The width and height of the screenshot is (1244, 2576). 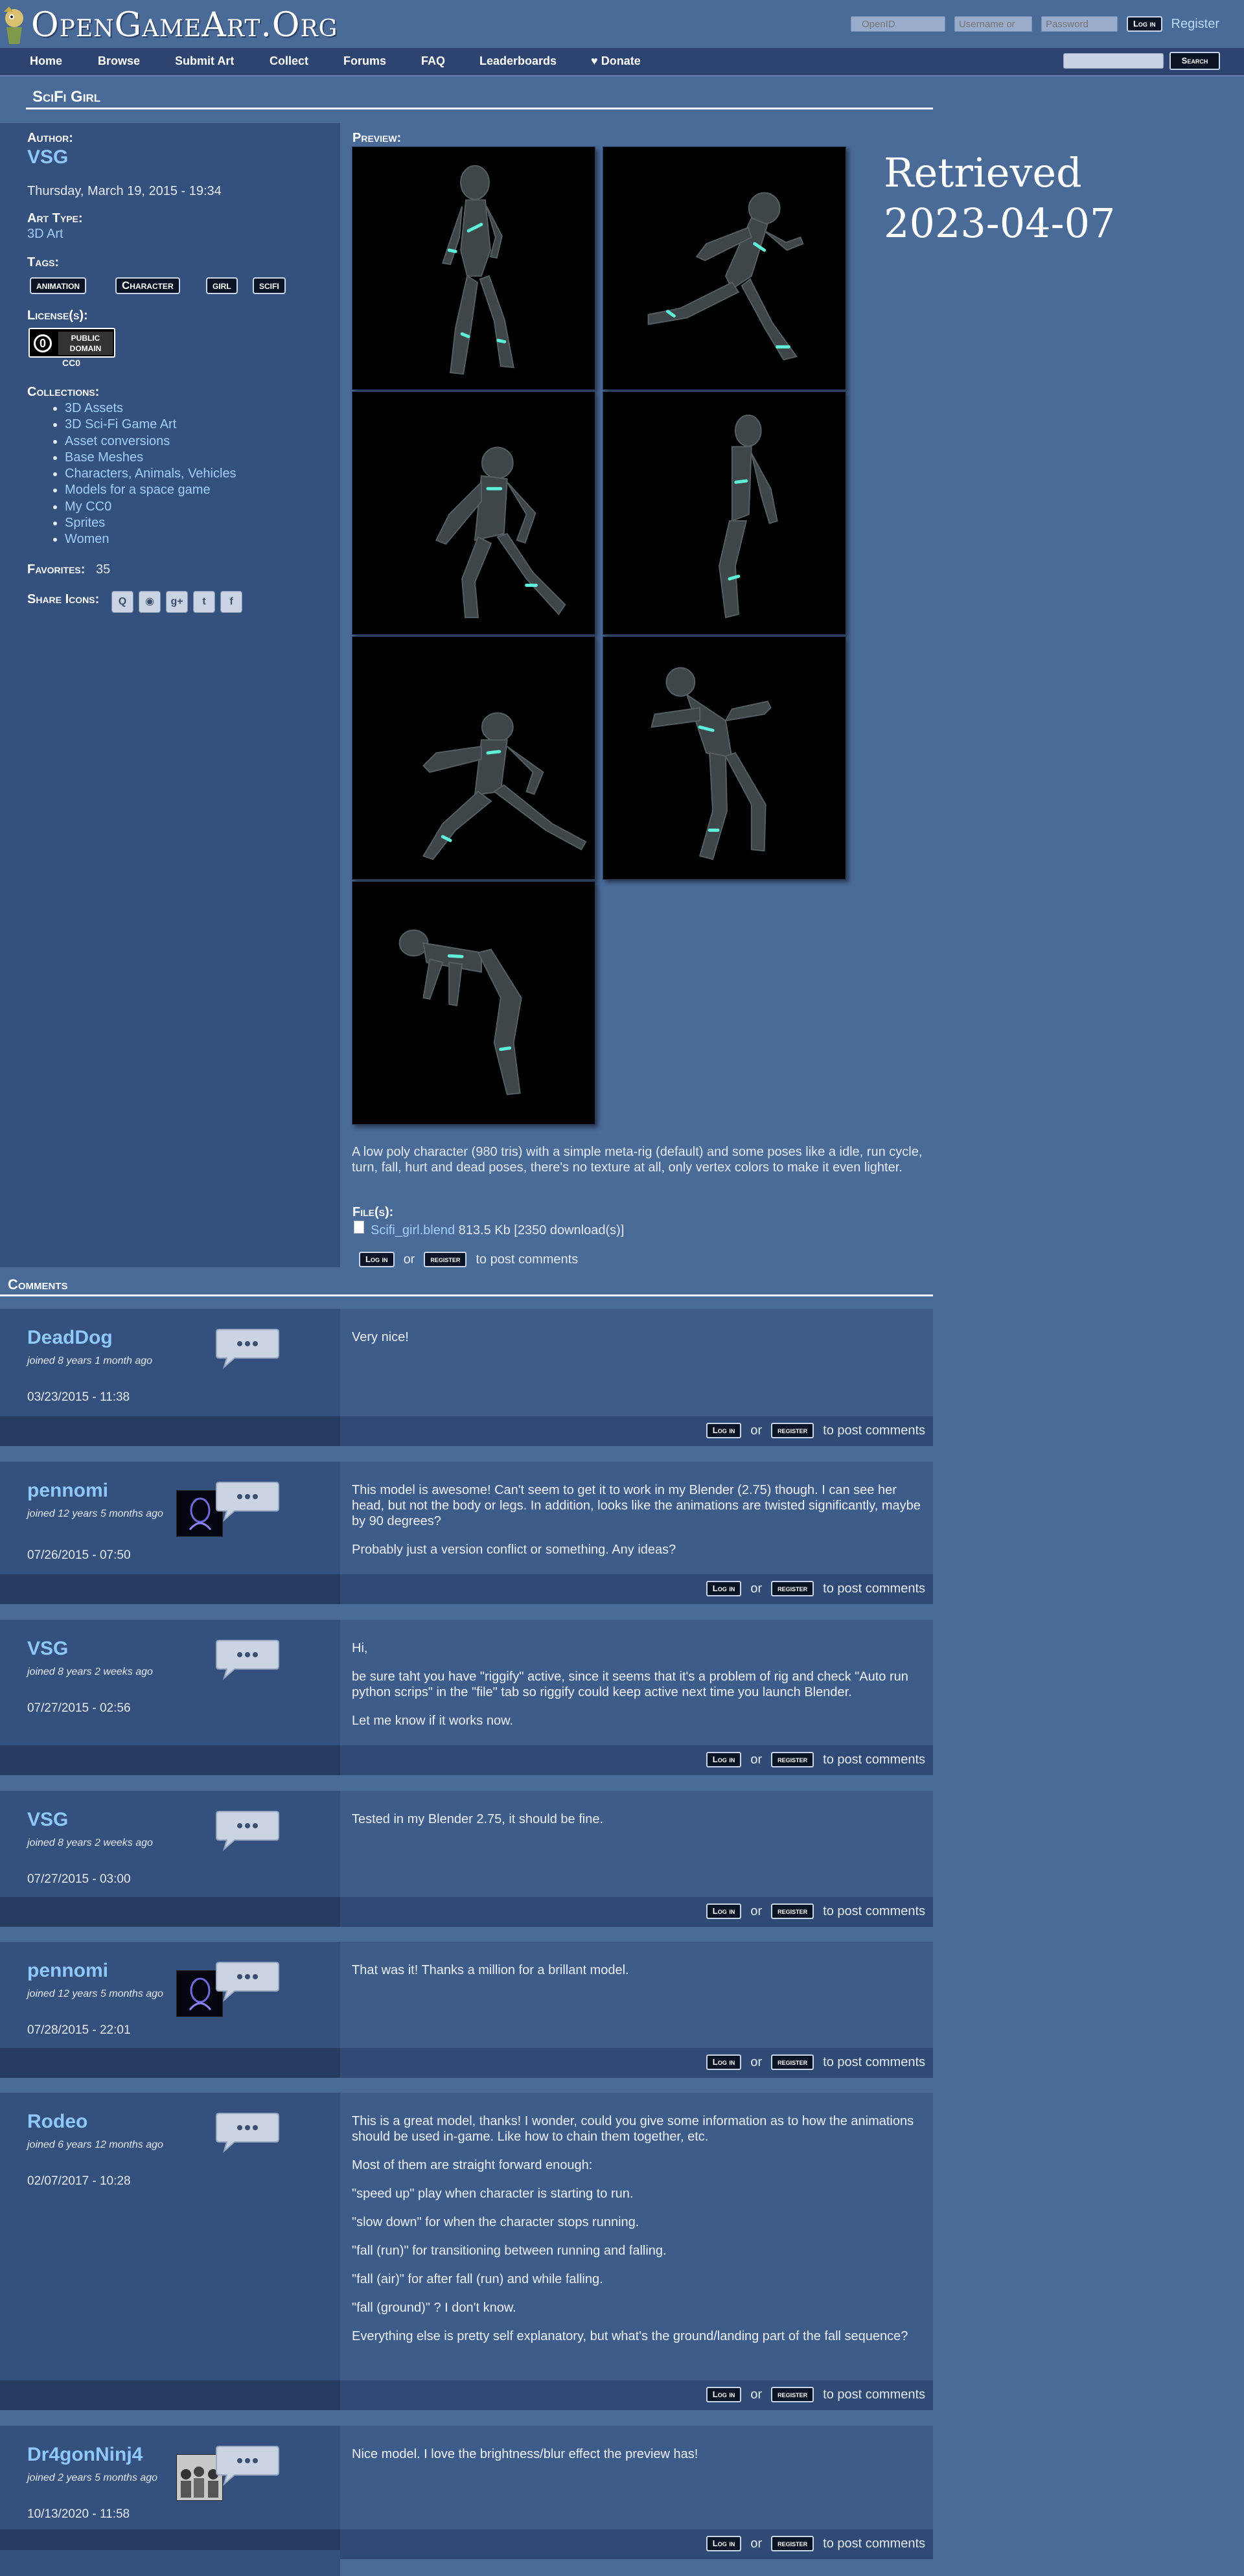 What do you see at coordinates (15, 26) in the screenshot?
I see `mascot-logo-icon` at bounding box center [15, 26].